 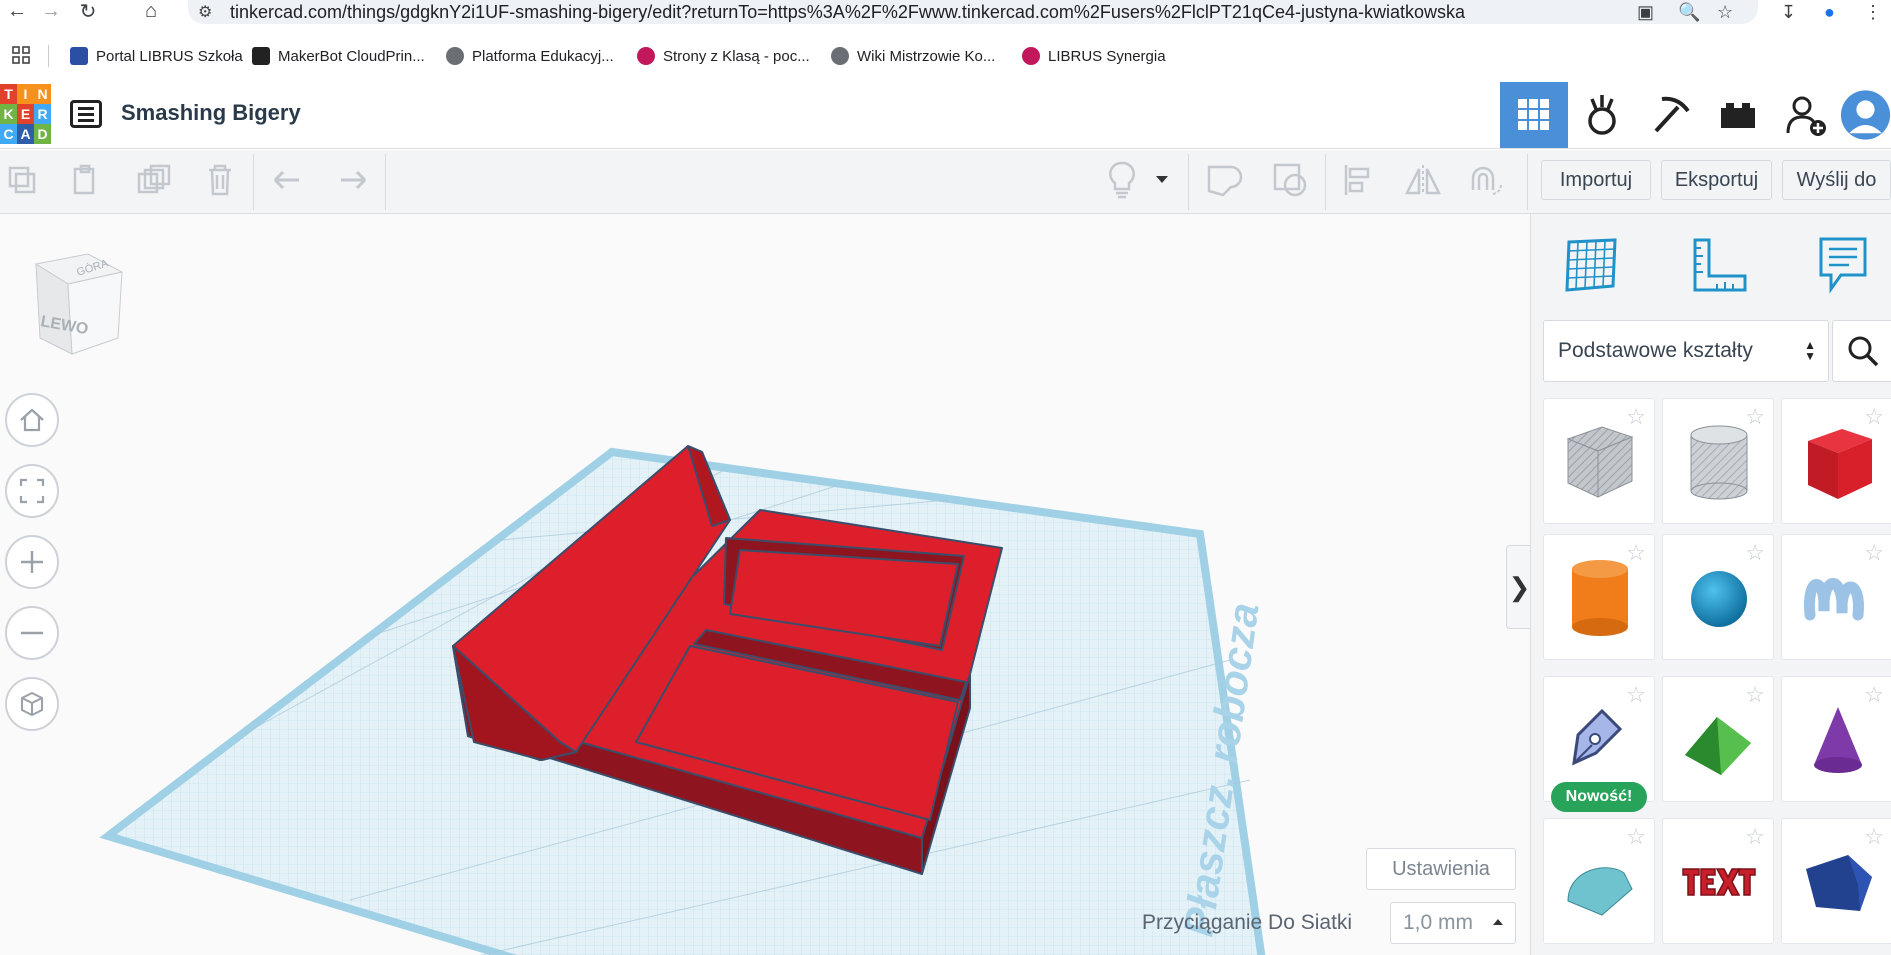 What do you see at coordinates (25, 114) in the screenshot?
I see `tinkercad-logo: TINKERCAD` at bounding box center [25, 114].